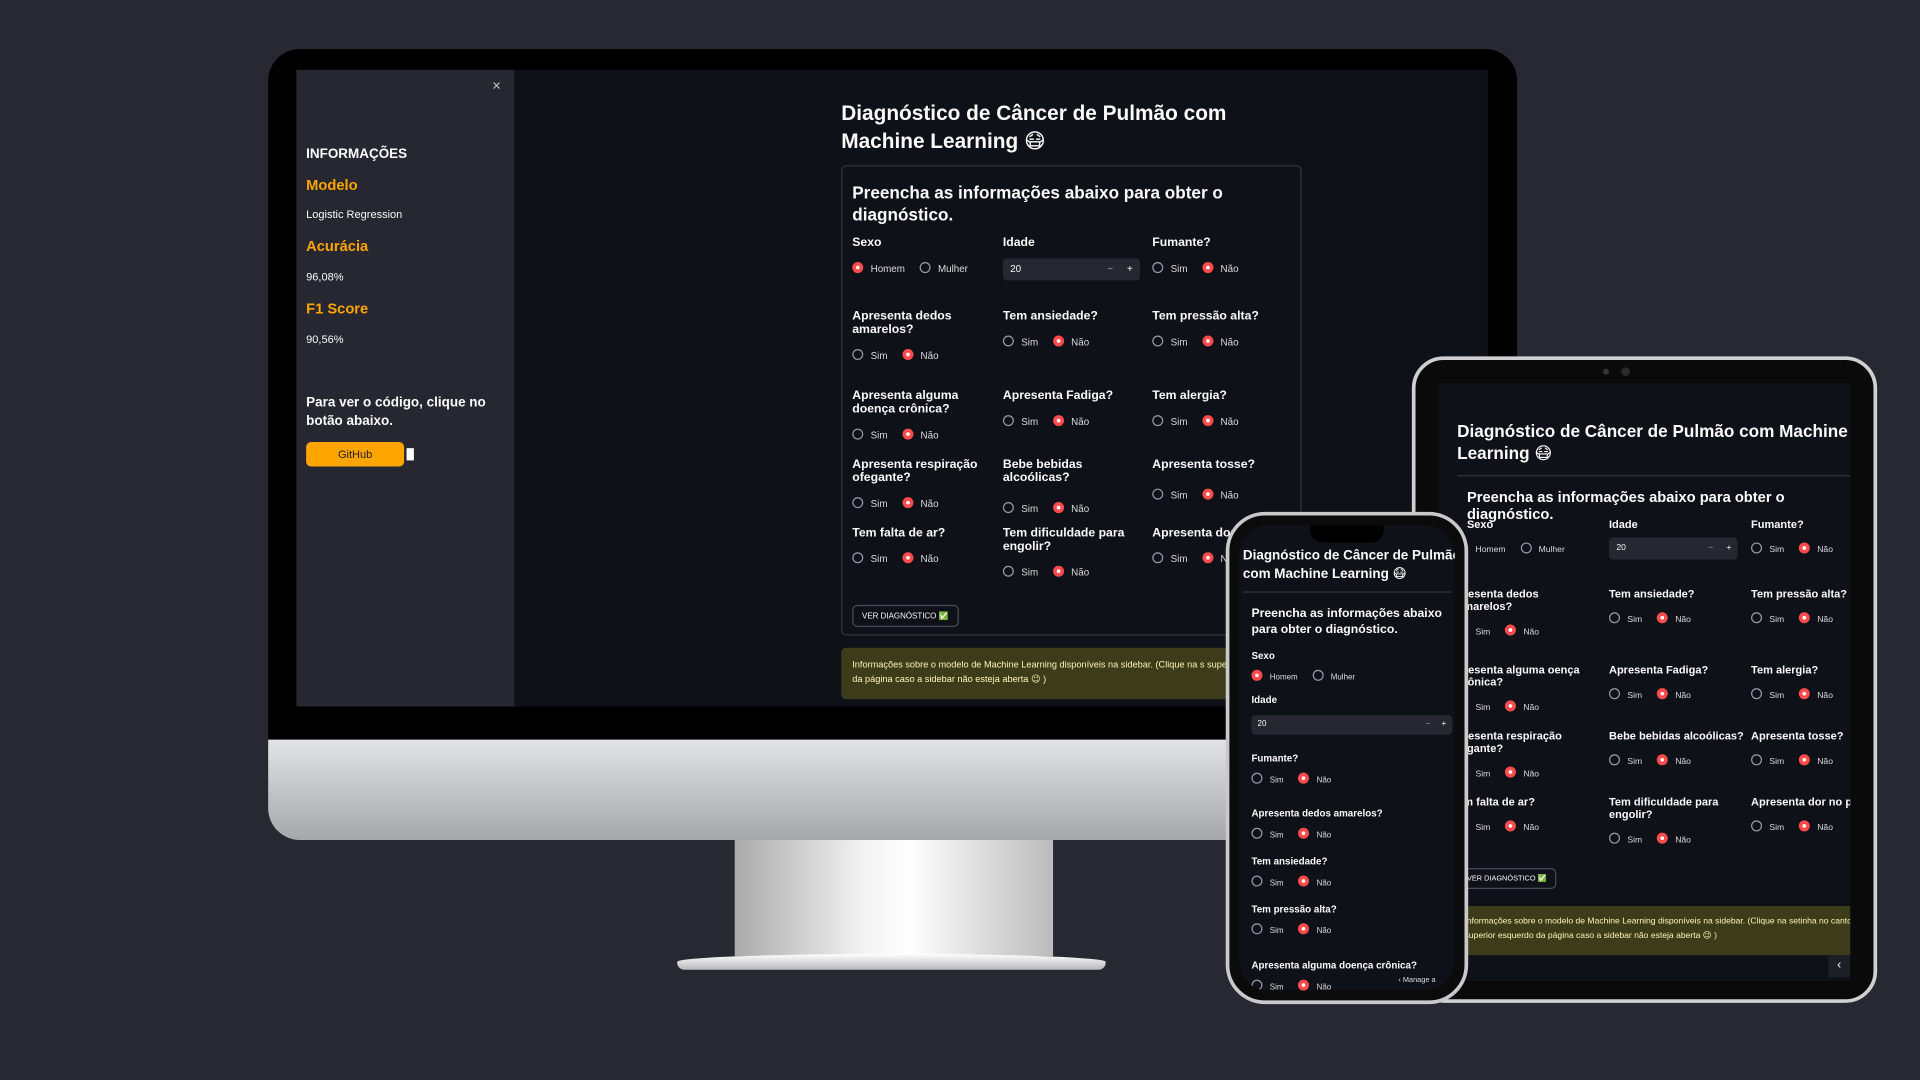  I want to click on field-alcohol: Bebe bebidas alcoólicas? Sim Não, so click(1046, 486).